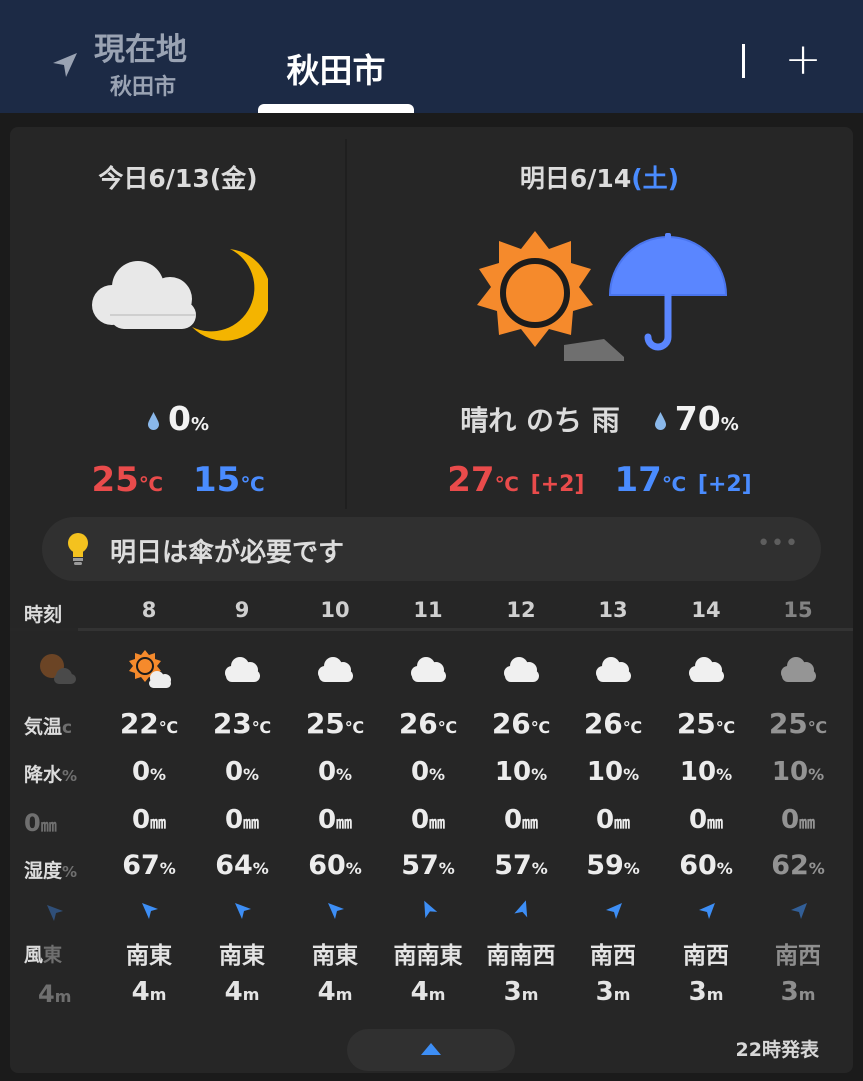  I want to click on location-arrow-icon, so click(65, 65).